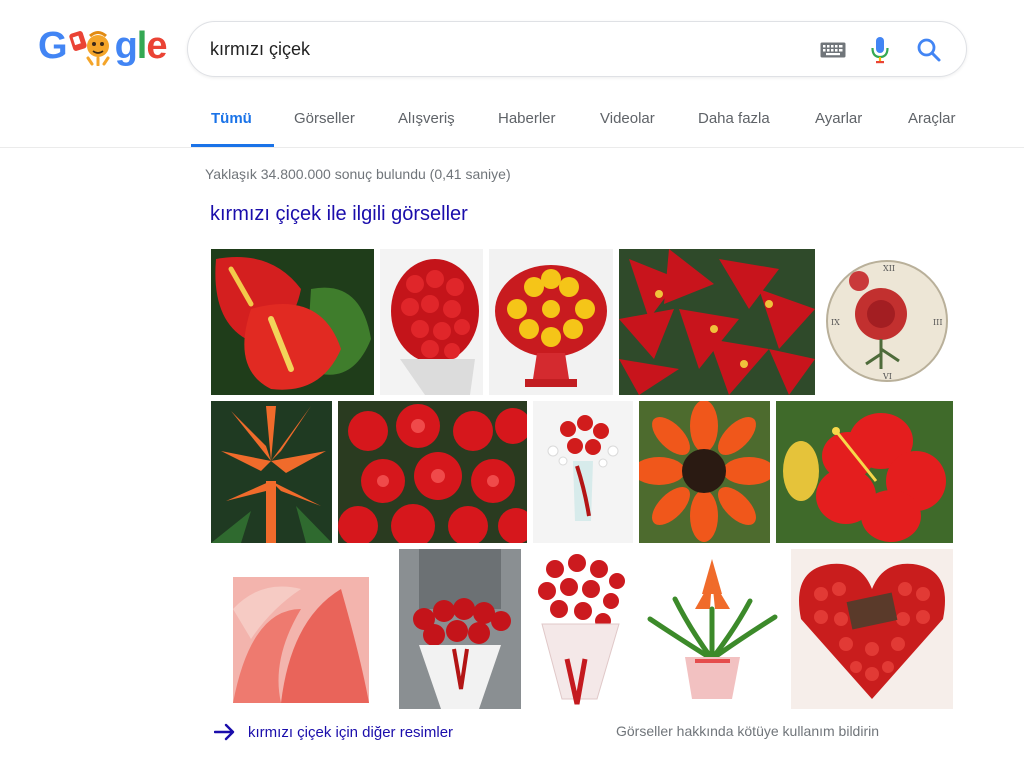  What do you see at coordinates (937, 322) in the screenshot?
I see `svg-text: III` at bounding box center [937, 322].